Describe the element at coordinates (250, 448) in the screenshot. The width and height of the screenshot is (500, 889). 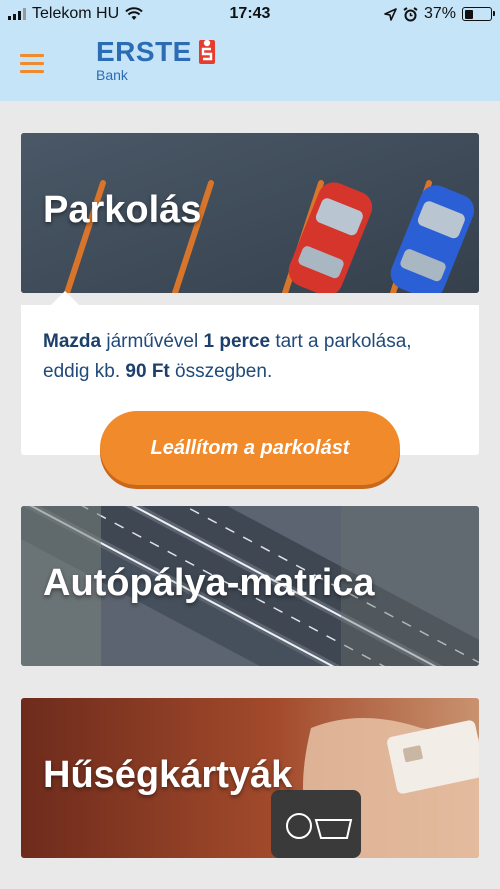
I see `stop-parking-button: Leállítom a parkolást` at that location.